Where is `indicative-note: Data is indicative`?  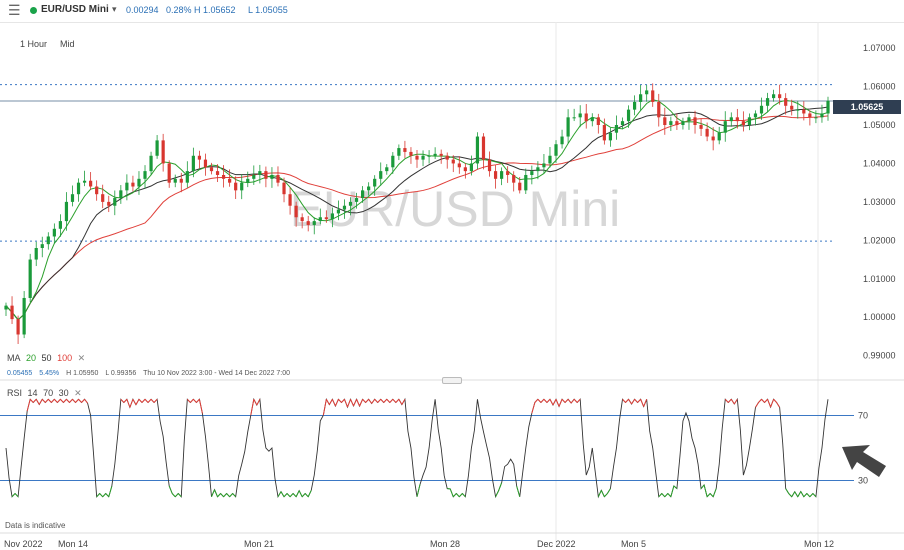 indicative-note: Data is indicative is located at coordinates (35, 525).